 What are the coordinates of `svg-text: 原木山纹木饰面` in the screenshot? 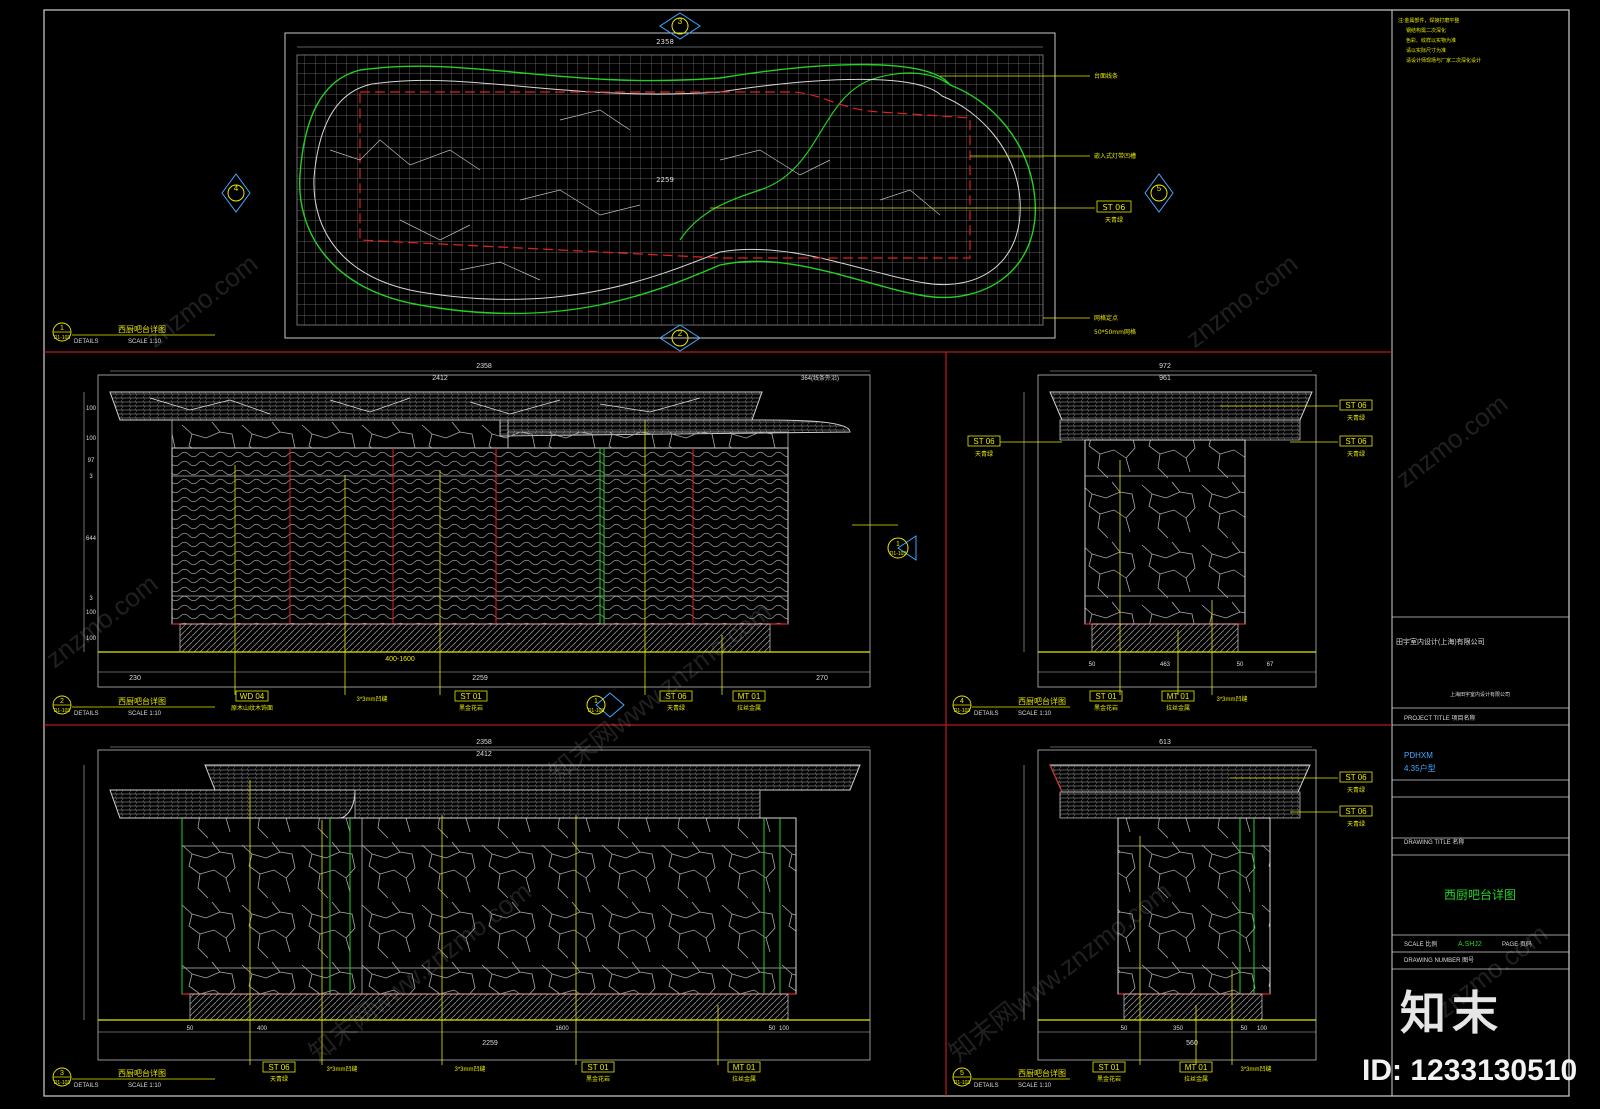 It's located at (252, 708).